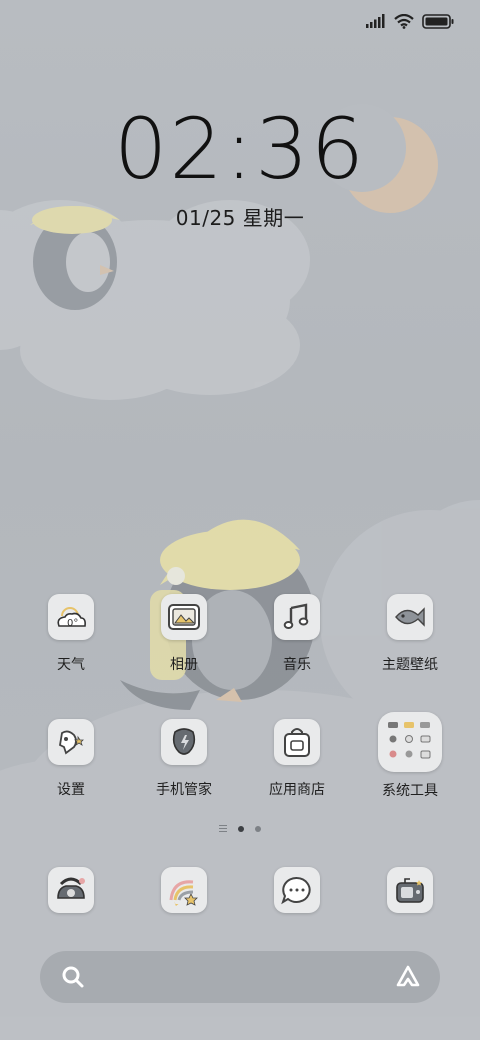 The height and width of the screenshot is (1040, 480). I want to click on app-label: 手机管家, so click(184, 790).